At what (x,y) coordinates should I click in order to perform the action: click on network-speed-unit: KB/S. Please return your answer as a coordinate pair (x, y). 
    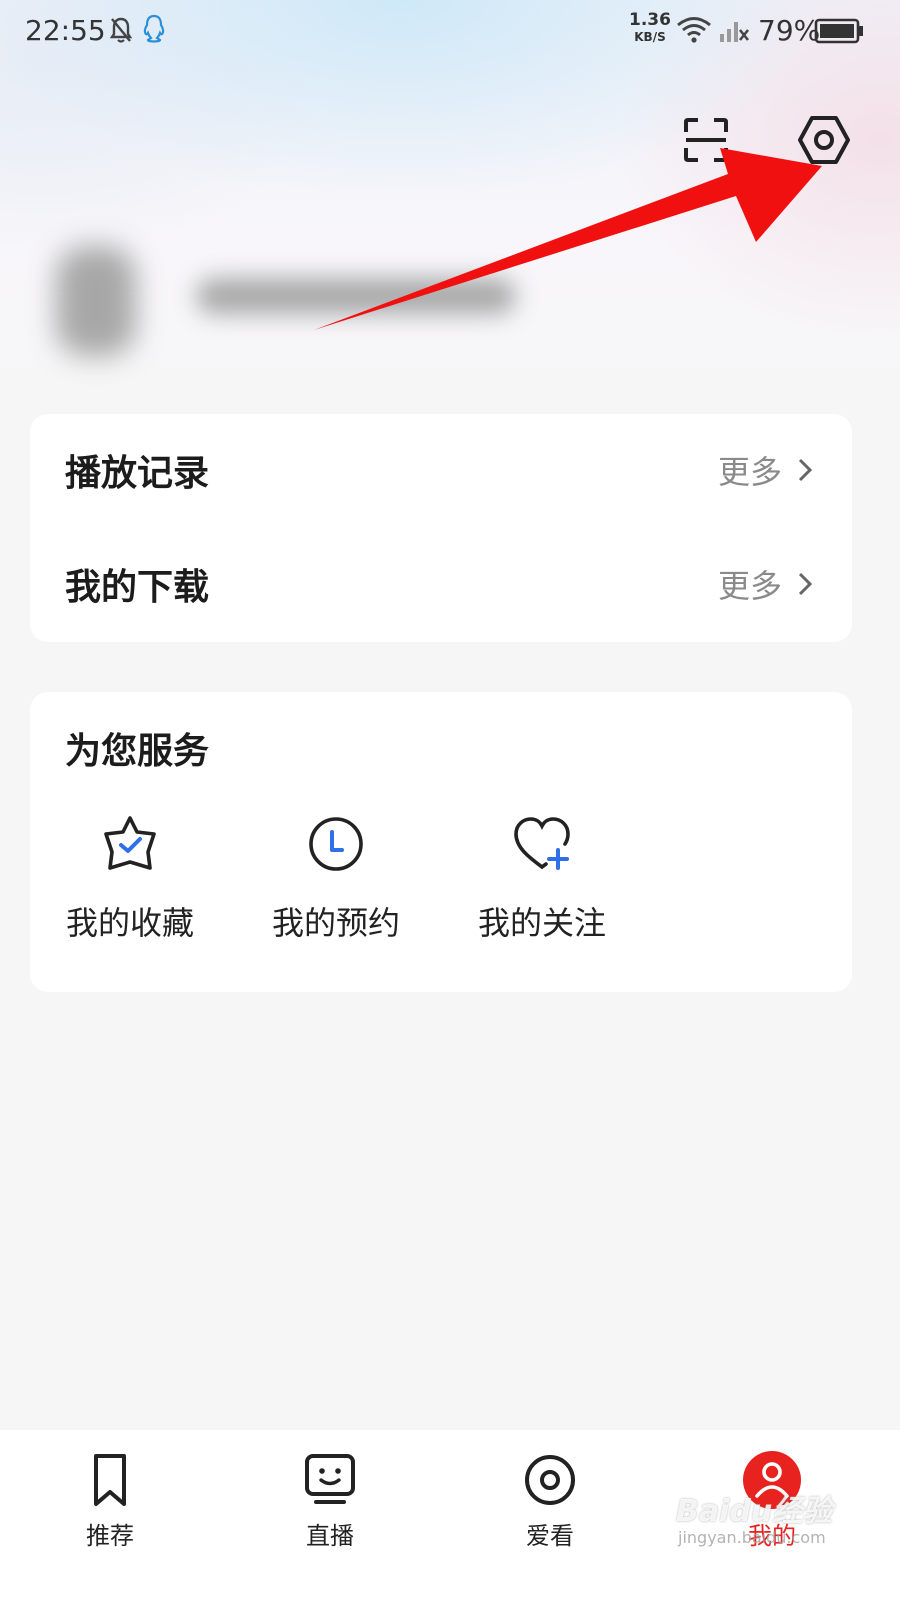
    Looking at the image, I should click on (650, 37).